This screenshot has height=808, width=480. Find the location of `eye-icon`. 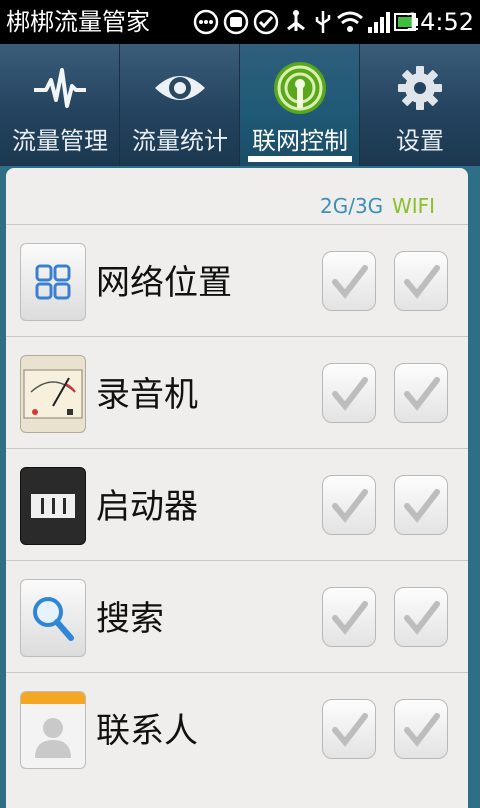

eye-icon is located at coordinates (179, 88).